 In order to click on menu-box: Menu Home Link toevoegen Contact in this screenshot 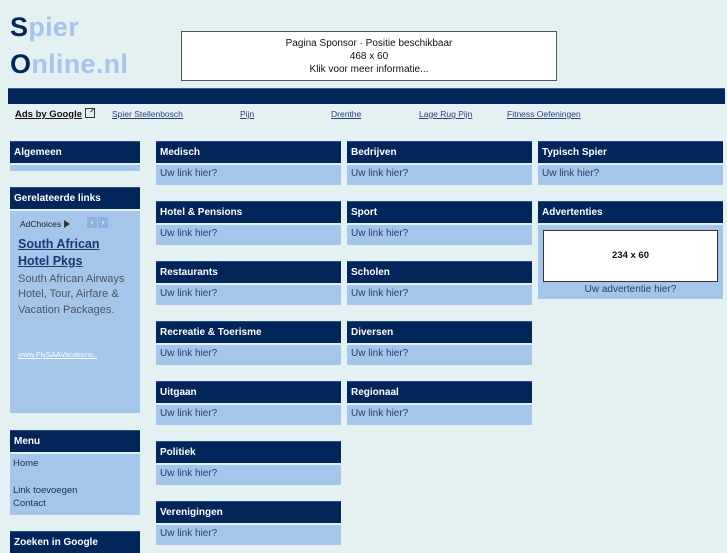, I will do `click(75, 472)`.